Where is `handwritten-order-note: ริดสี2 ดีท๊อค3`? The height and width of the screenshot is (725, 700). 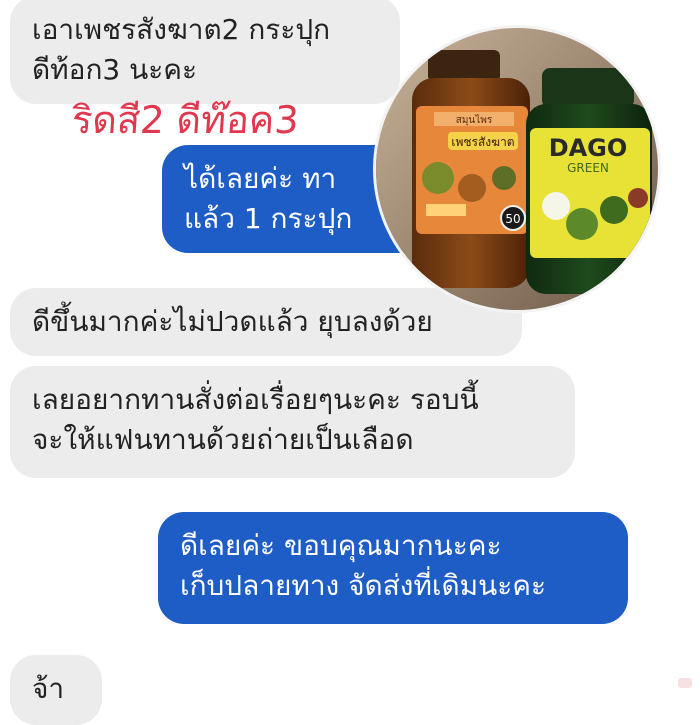
handwritten-order-note: ริดสี2 ดีท๊อค3 is located at coordinates (185, 120).